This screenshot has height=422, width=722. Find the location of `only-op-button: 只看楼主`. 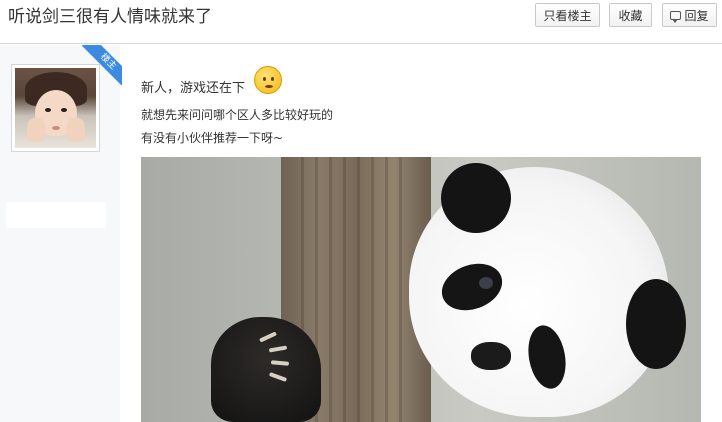

only-op-button: 只看楼主 is located at coordinates (567, 15).